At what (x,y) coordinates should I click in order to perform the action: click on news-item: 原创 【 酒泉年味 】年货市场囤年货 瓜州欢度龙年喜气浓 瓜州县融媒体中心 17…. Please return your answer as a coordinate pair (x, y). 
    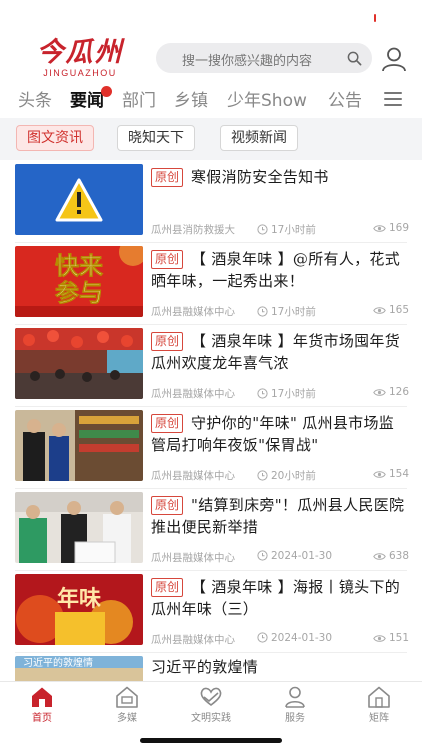
    Looking at the image, I should click on (211, 369).